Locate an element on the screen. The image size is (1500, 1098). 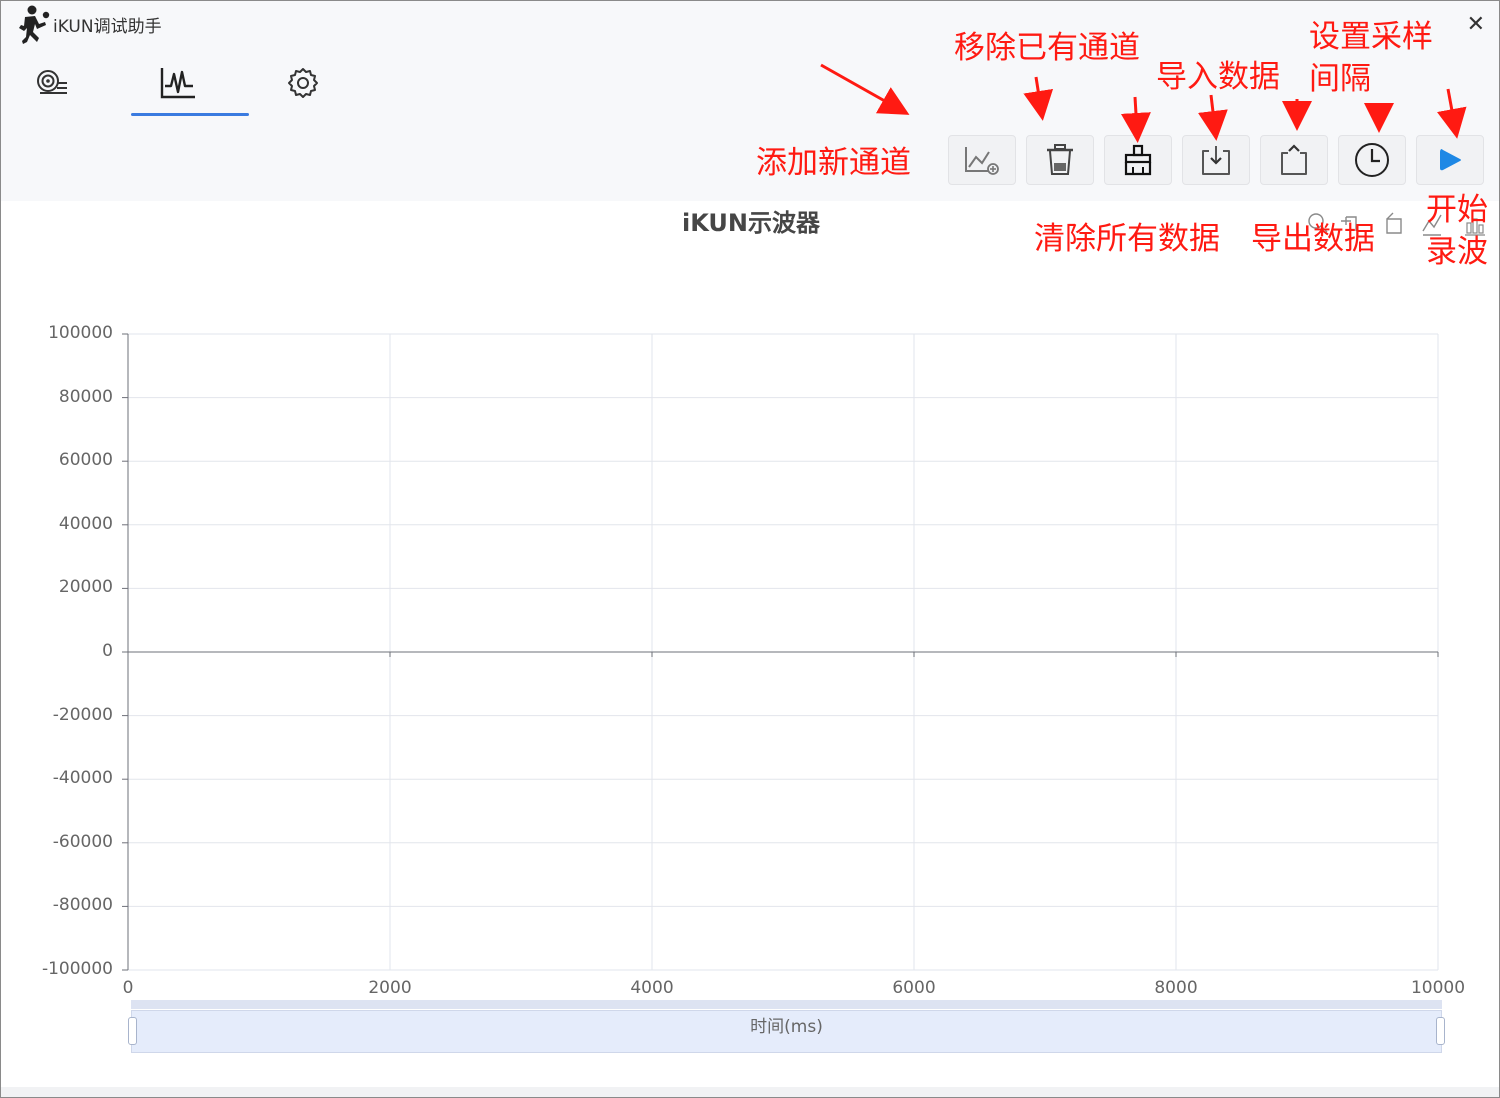
datazoom-topbar is located at coordinates (786, 1004).